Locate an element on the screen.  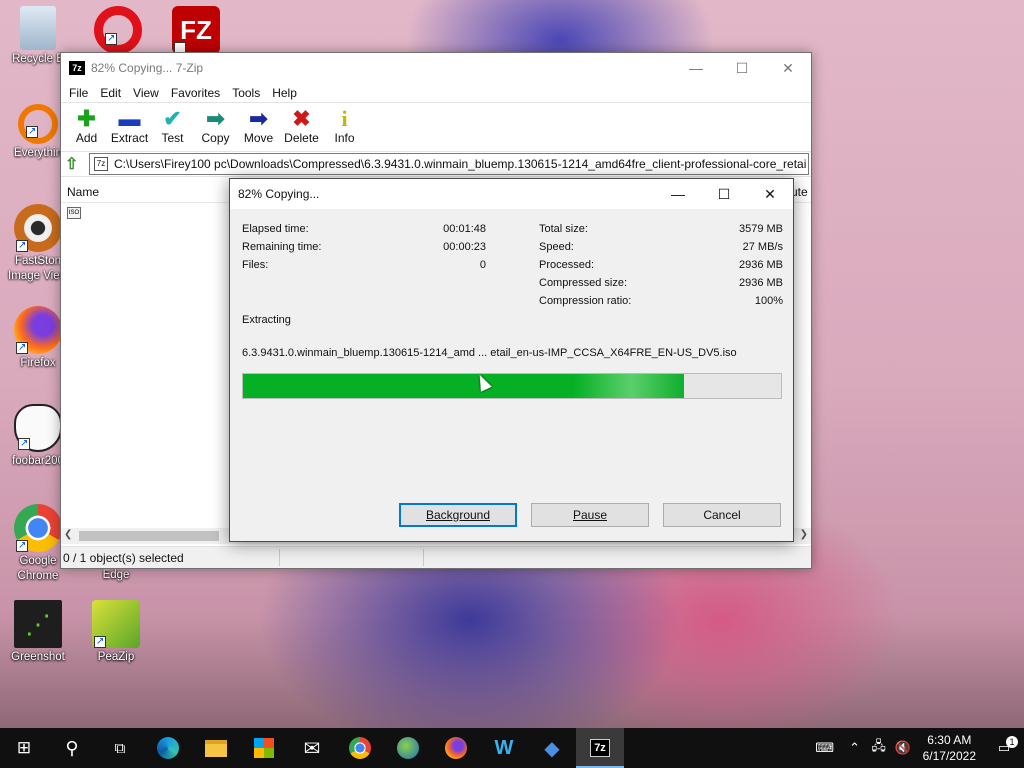
compressed-size-label: Compressed size: is located at coordinates (583, 283).